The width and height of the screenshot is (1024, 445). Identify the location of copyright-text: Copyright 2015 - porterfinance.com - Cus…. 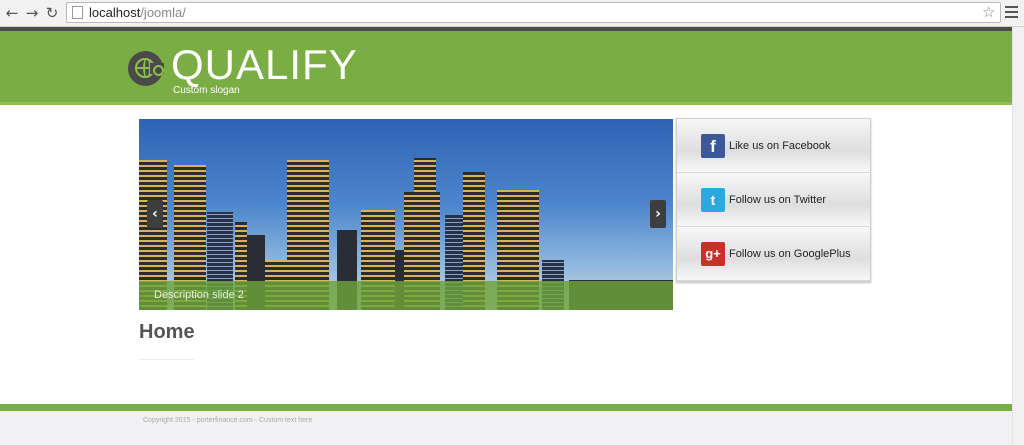
(228, 420).